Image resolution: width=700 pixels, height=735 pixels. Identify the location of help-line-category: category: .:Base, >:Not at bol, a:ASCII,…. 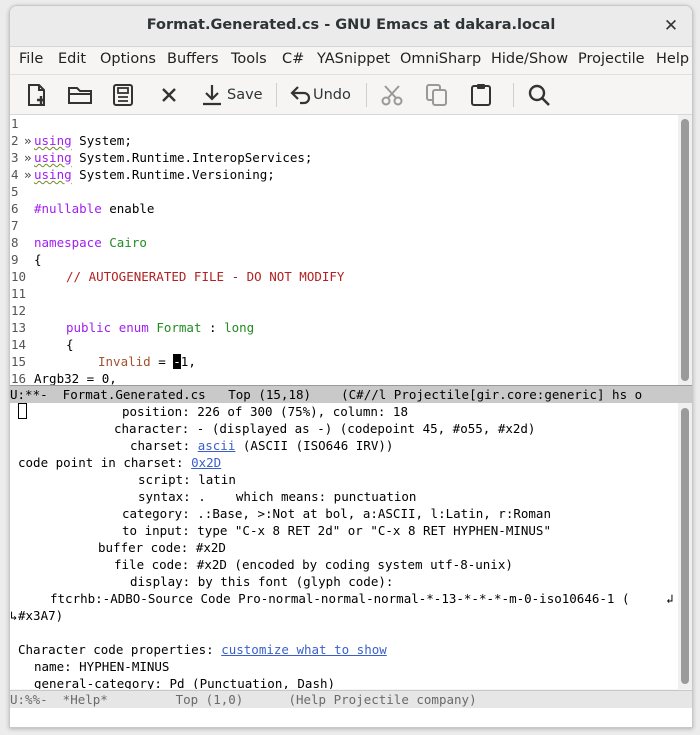
(336, 513).